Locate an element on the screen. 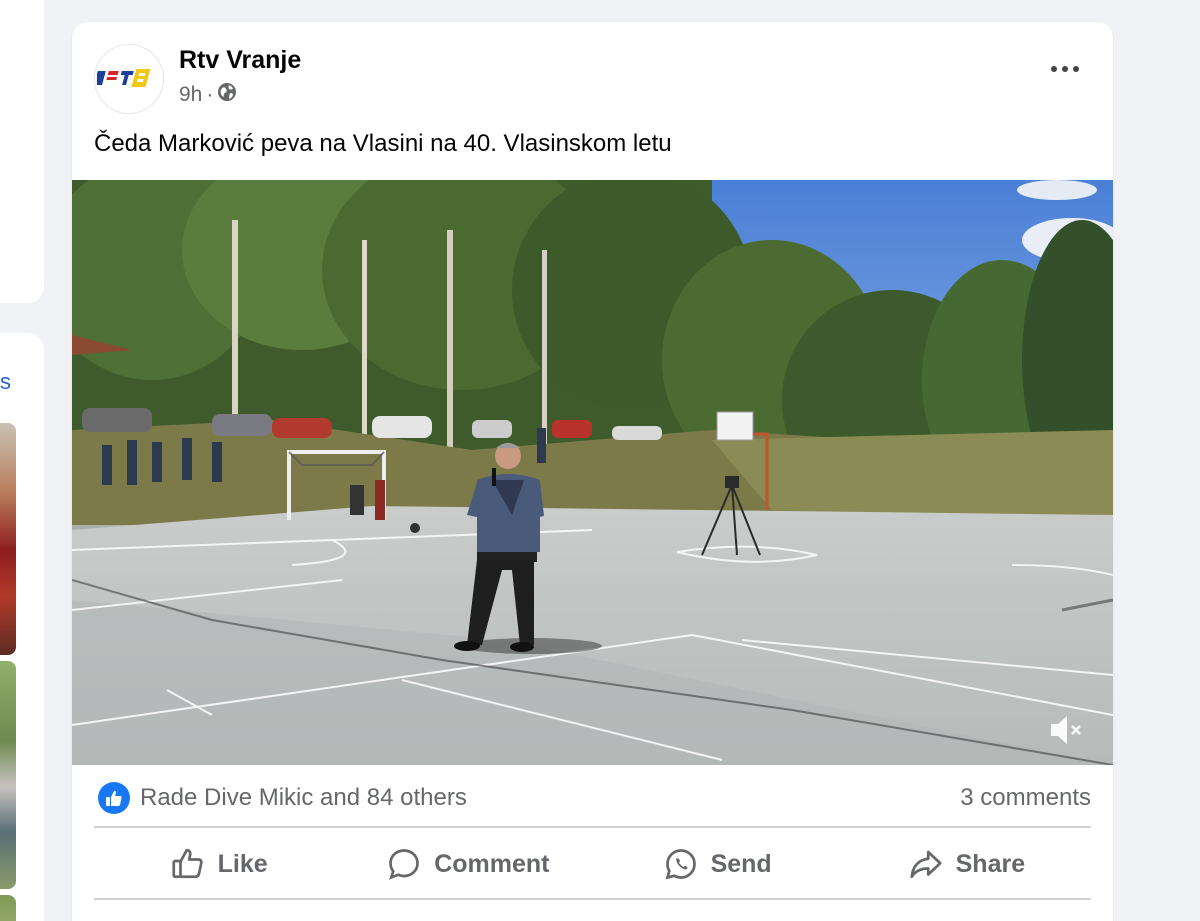 This screenshot has width=1200, height=921. post-time: 9h is located at coordinates (190, 95).